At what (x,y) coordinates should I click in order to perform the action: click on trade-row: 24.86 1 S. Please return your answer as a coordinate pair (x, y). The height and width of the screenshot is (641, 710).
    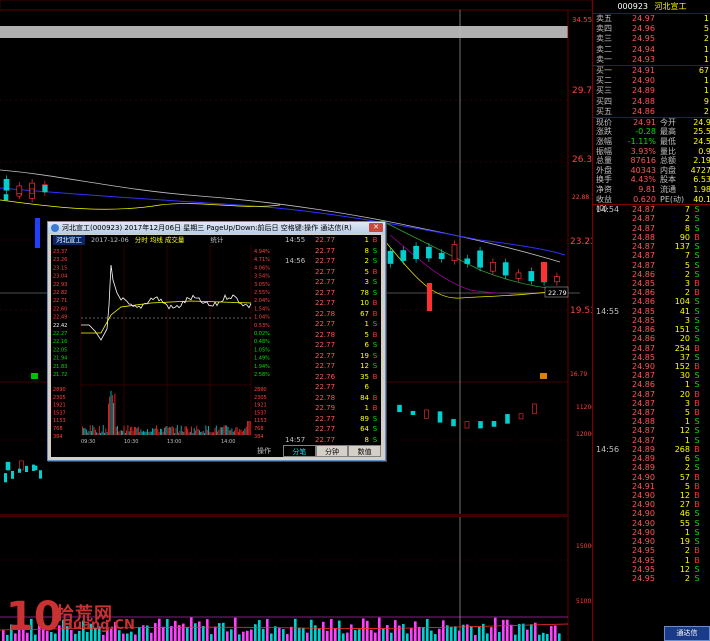
    Looking at the image, I should click on (651, 384).